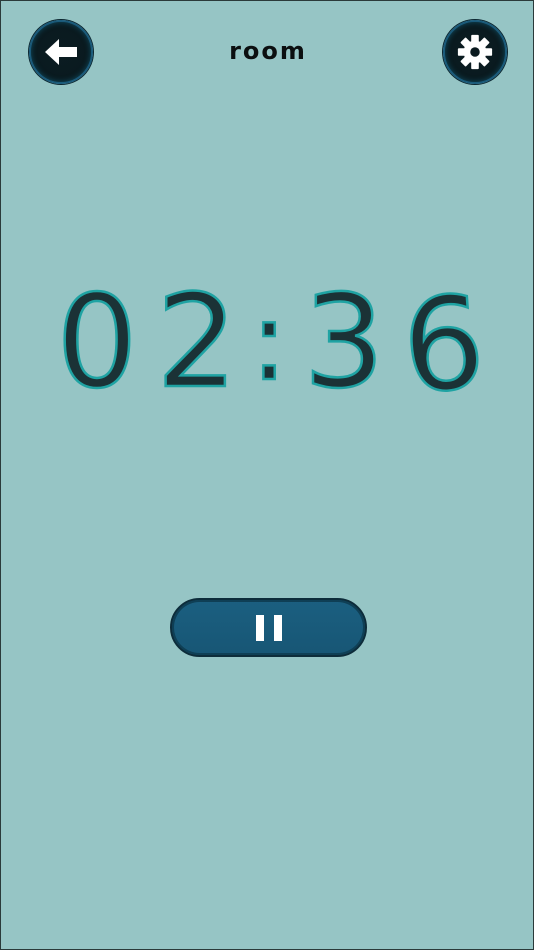 Image resolution: width=534 pixels, height=950 pixels. I want to click on gear-icon, so click(475, 52).